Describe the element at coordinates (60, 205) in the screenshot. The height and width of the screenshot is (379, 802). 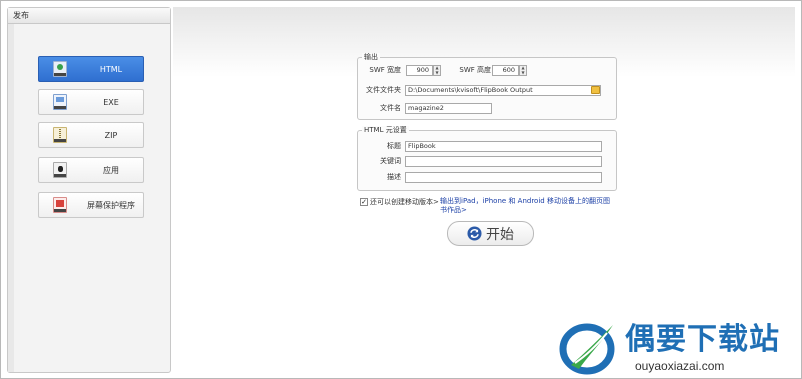
I see `screensaver-icon` at that location.